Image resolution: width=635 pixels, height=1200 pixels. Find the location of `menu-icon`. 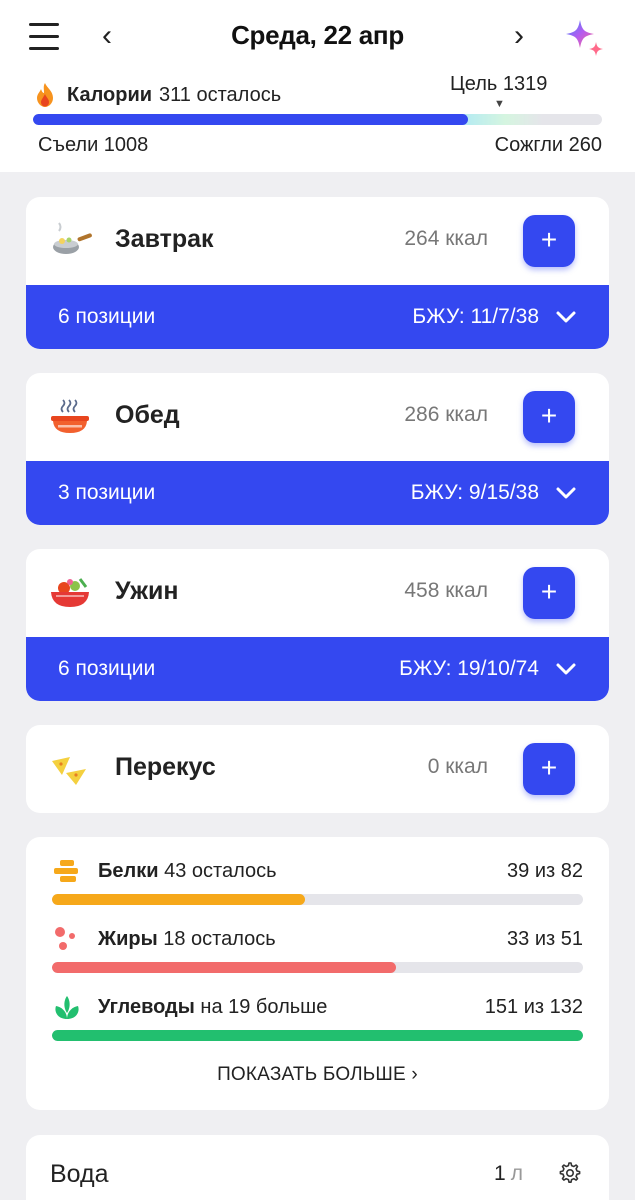

menu-icon is located at coordinates (44, 37).